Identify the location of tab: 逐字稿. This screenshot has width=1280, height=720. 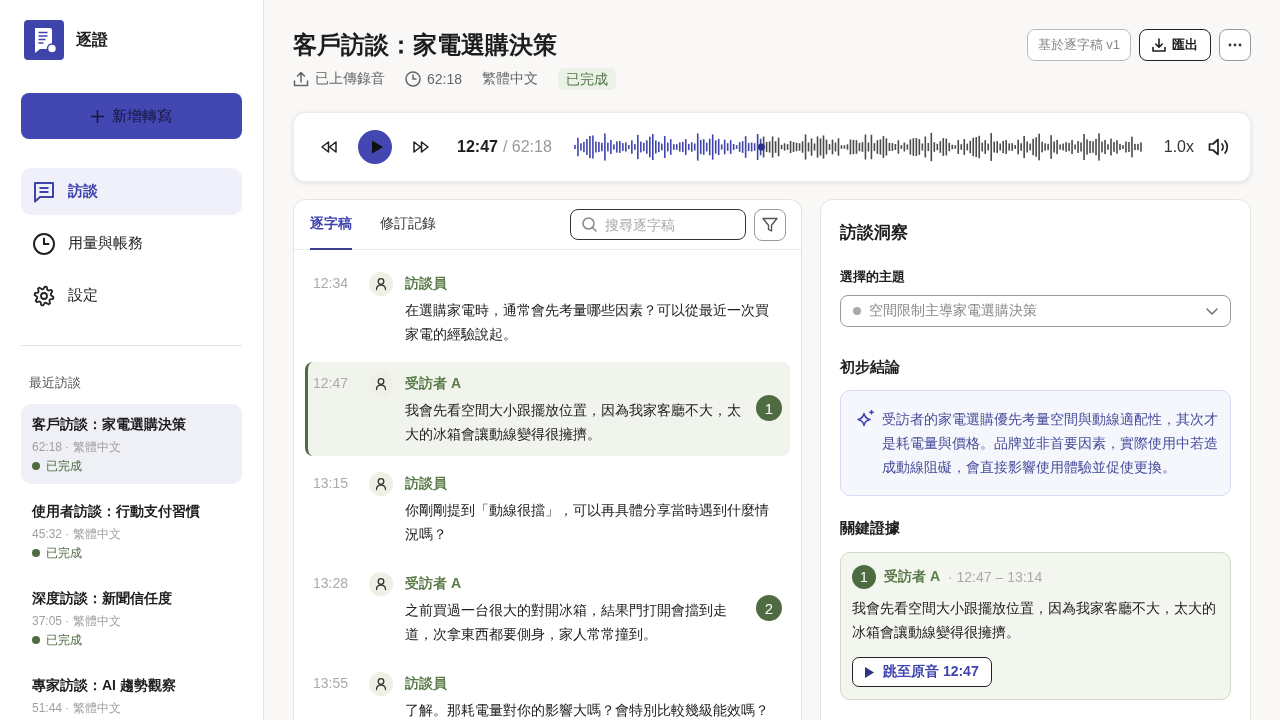
(331, 225).